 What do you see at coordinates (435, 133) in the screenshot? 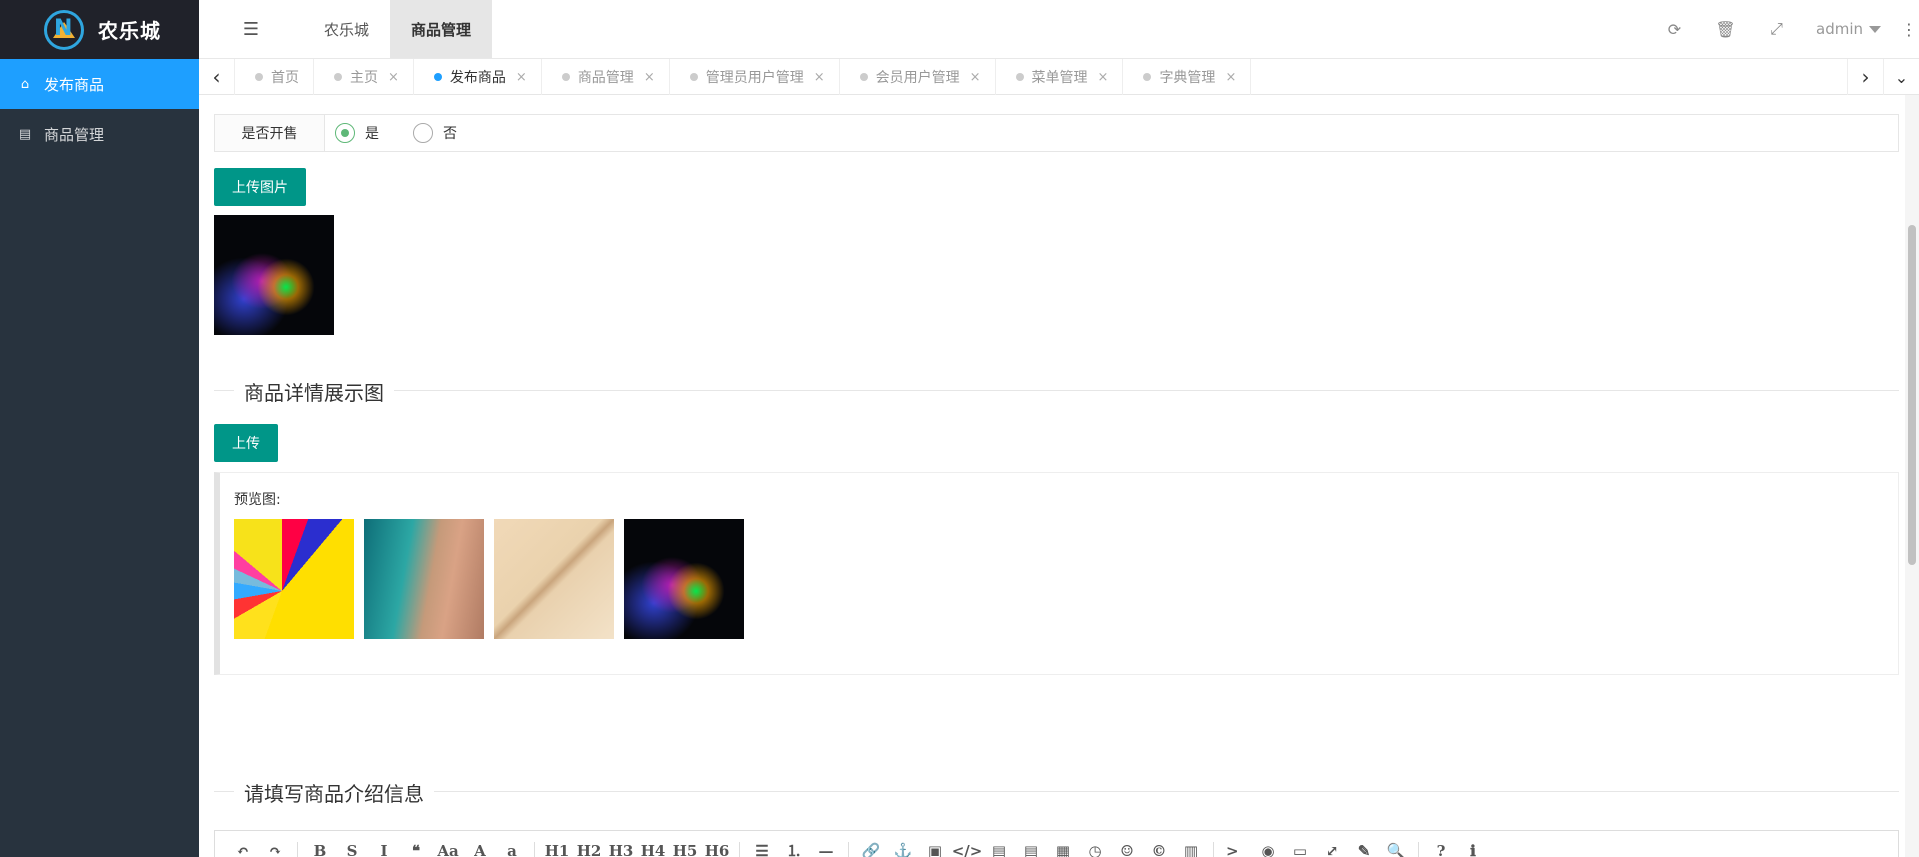
I see `sale-no-radio: 否` at bounding box center [435, 133].